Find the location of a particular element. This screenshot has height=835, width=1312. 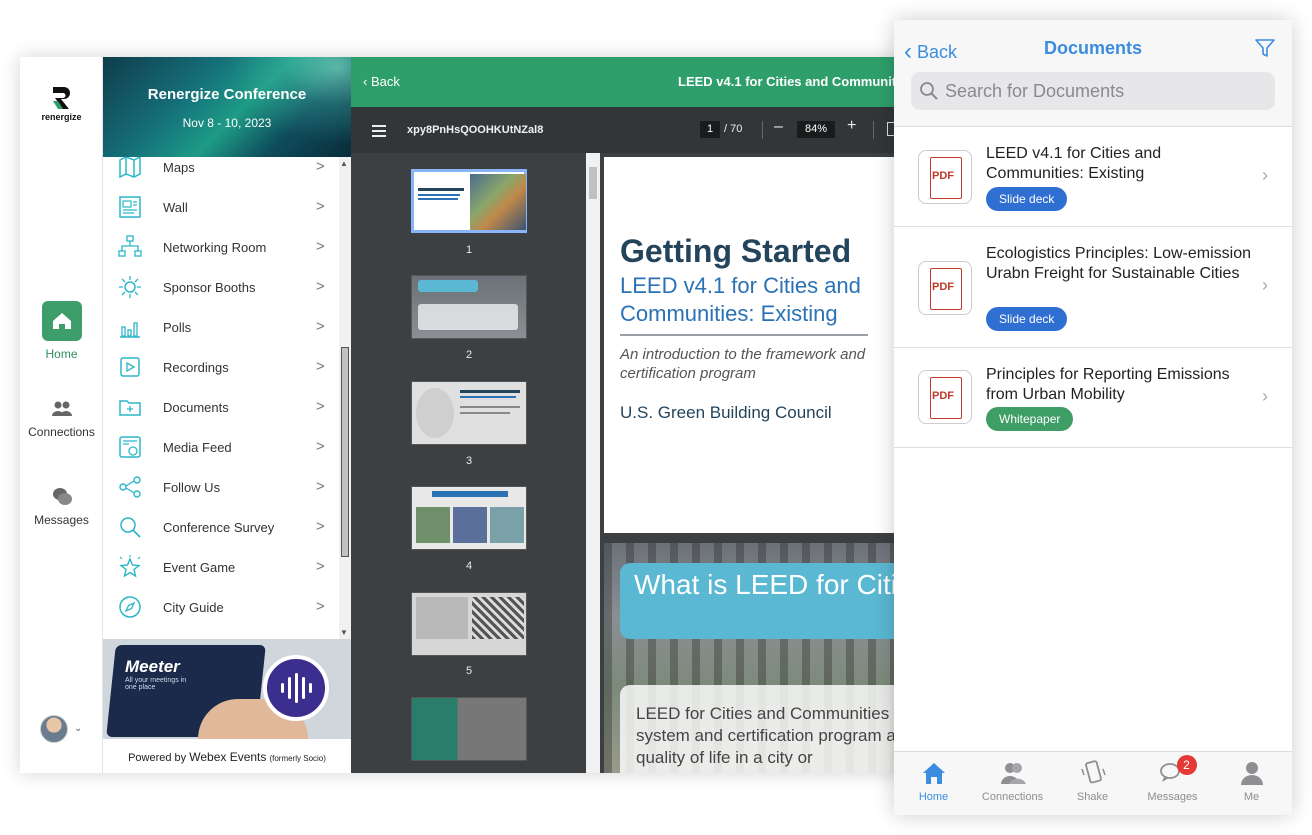

search-input is located at coordinates (1103, 91).